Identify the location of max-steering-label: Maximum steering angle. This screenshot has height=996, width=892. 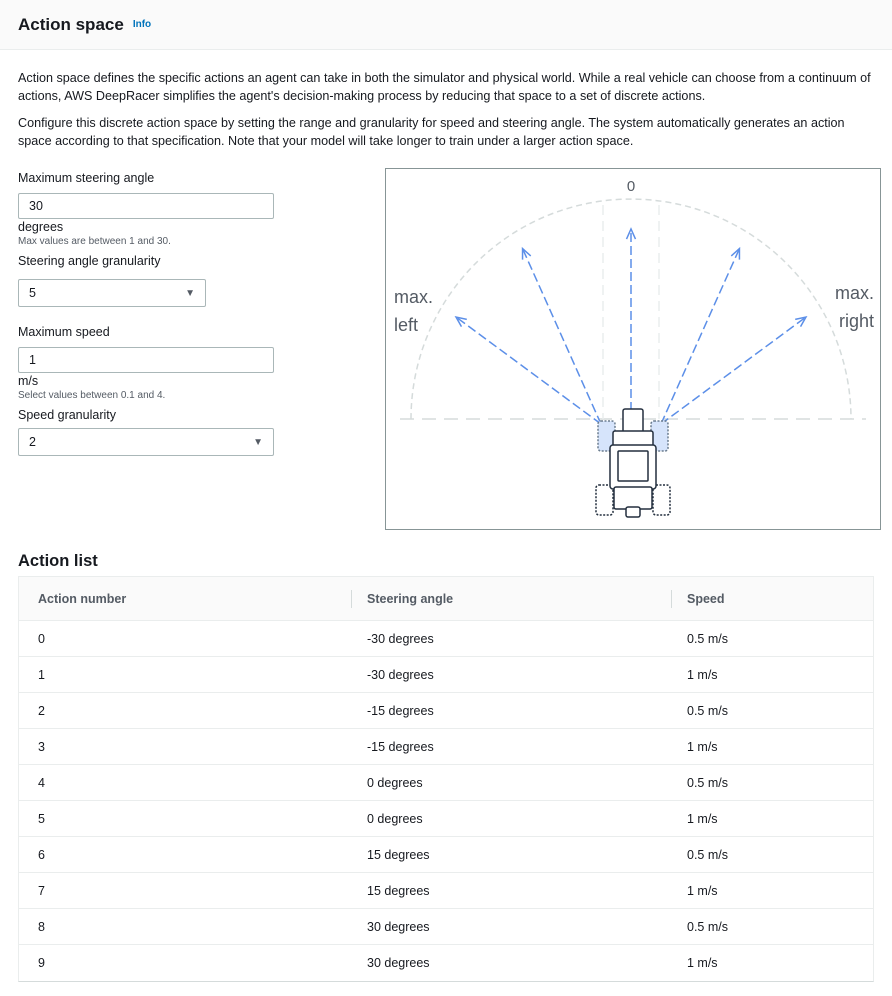
(86, 178).